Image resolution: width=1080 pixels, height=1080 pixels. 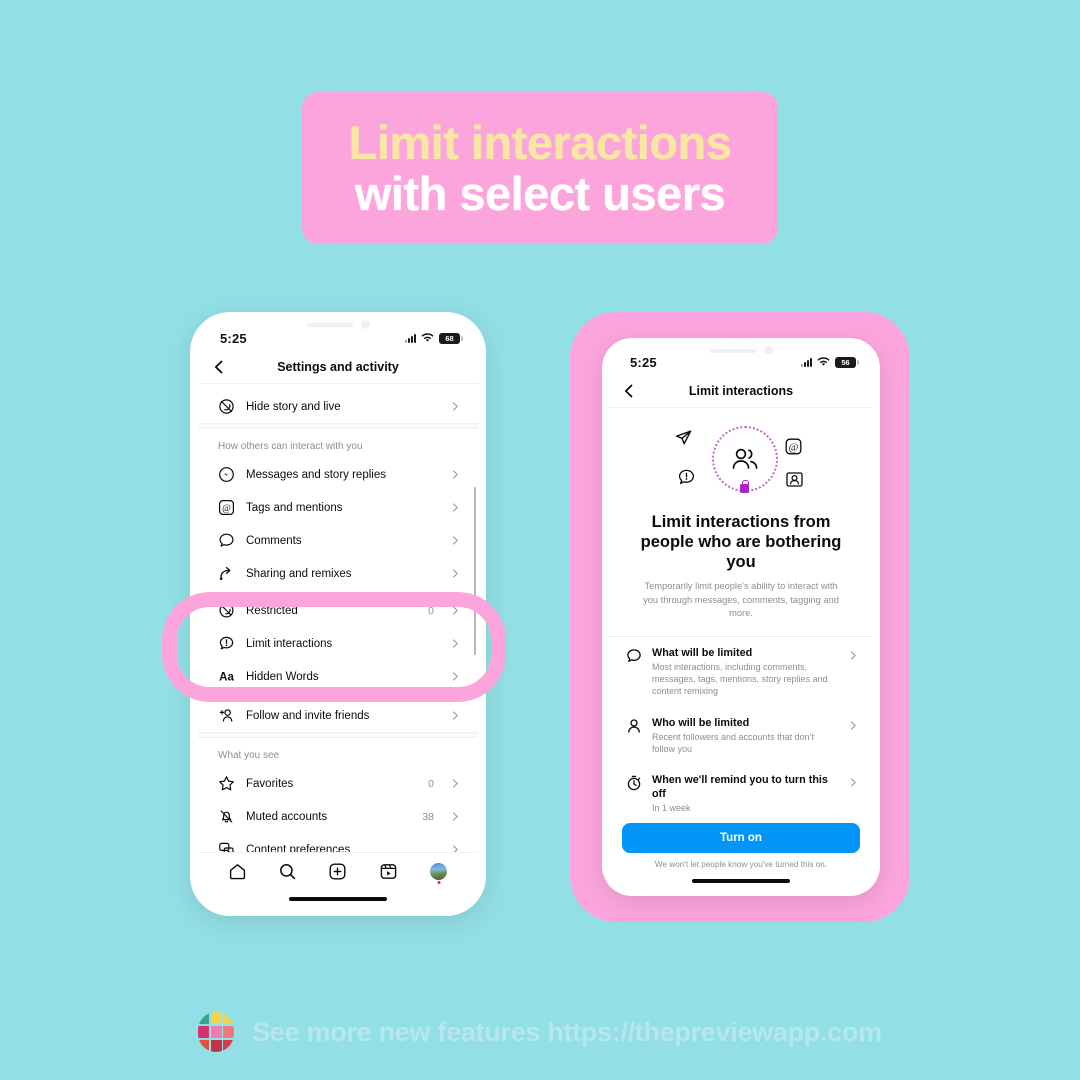 What do you see at coordinates (282, 676) in the screenshot?
I see `list-item-label: Hidden Words` at bounding box center [282, 676].